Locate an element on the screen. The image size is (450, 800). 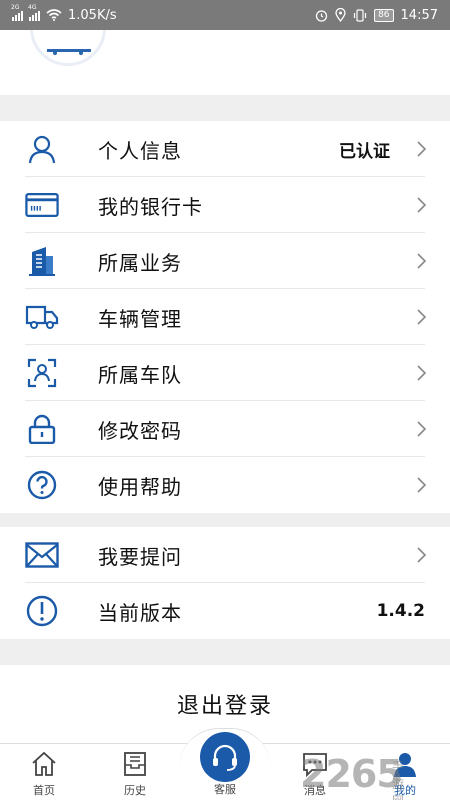
watermark-number: 2265 is located at coordinates (351, 774).